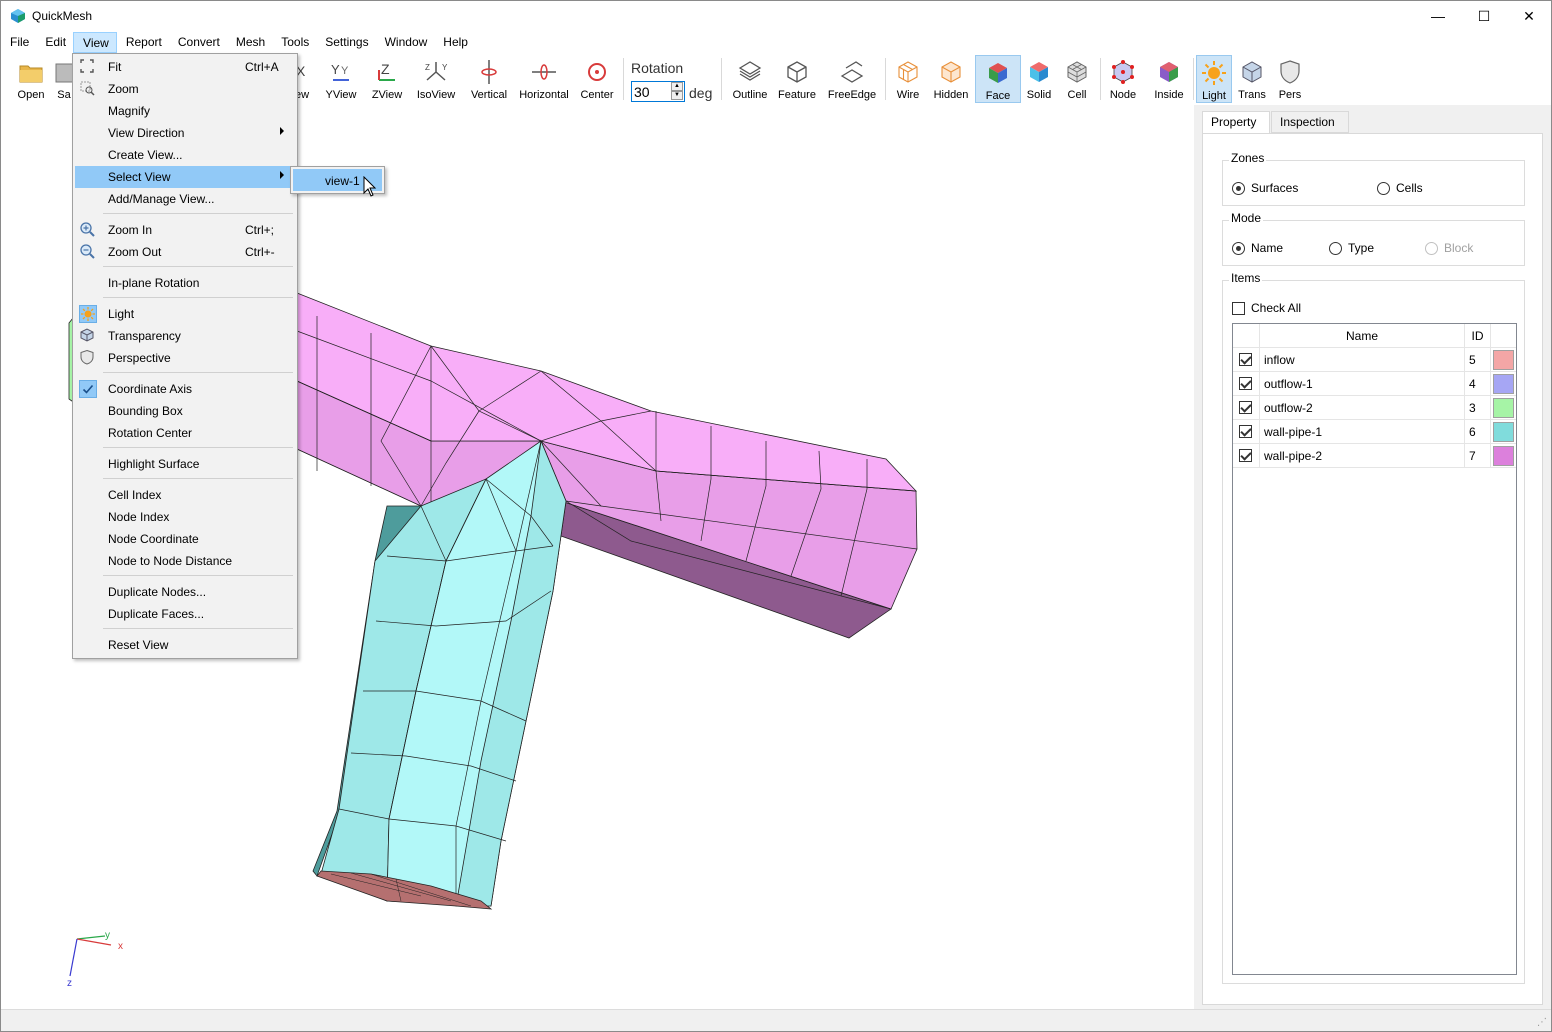 Image resolution: width=1552 pixels, height=1032 pixels. Describe the element at coordinates (1214, 79) in the screenshot. I see `light-button: Light` at that location.